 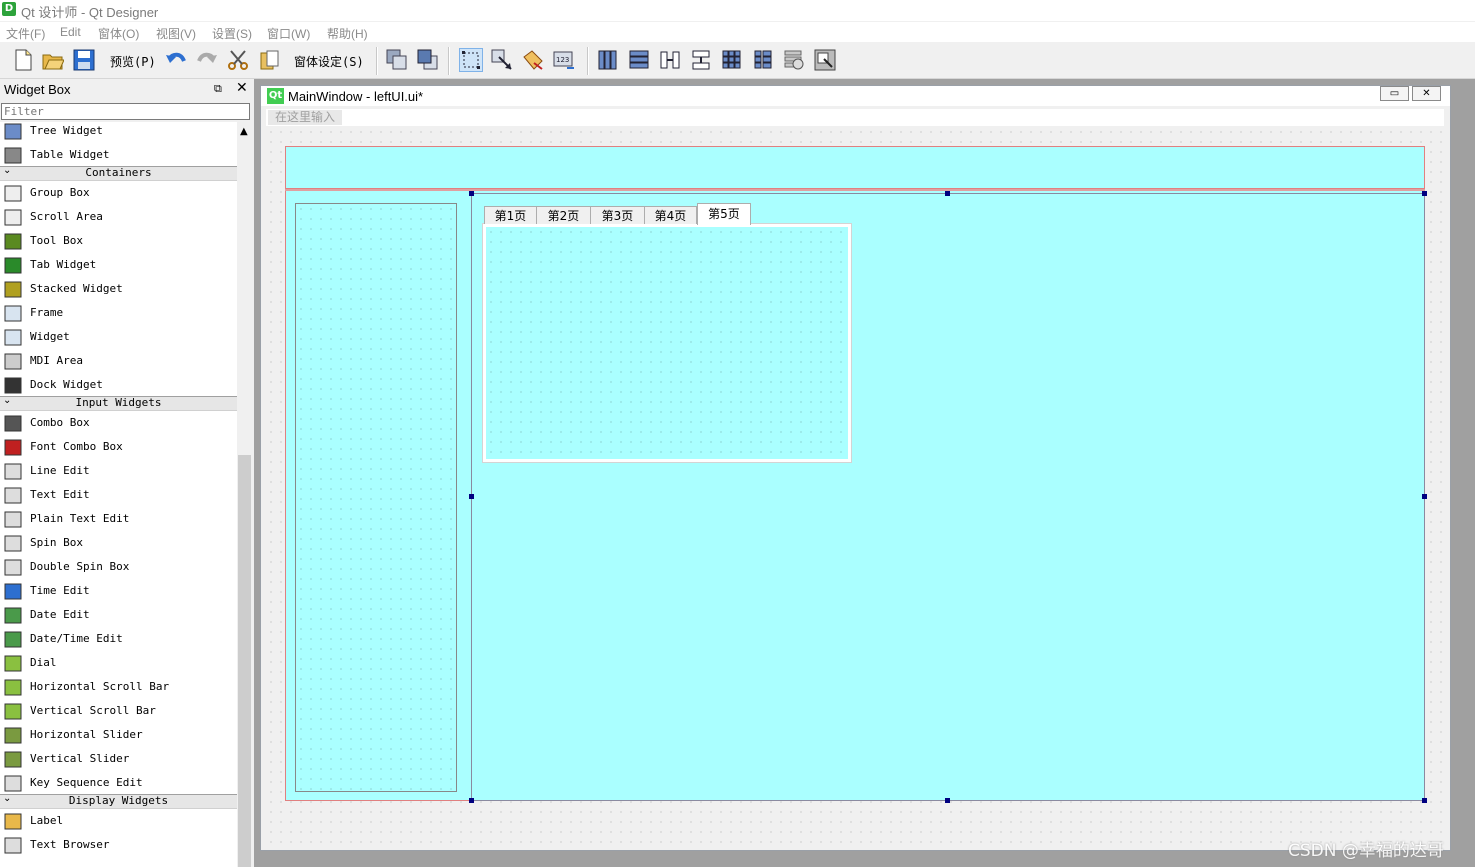 I want to click on widget-box-item: Stacked Widget, so click(x=118, y=290).